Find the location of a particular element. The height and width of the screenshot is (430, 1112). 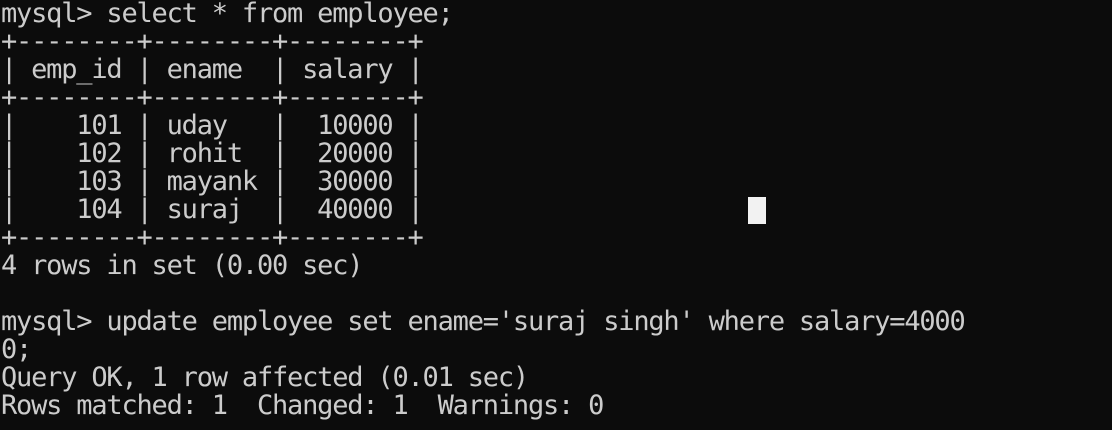

table-row: | 103 | mayank | 30000 | is located at coordinates (212, 181).